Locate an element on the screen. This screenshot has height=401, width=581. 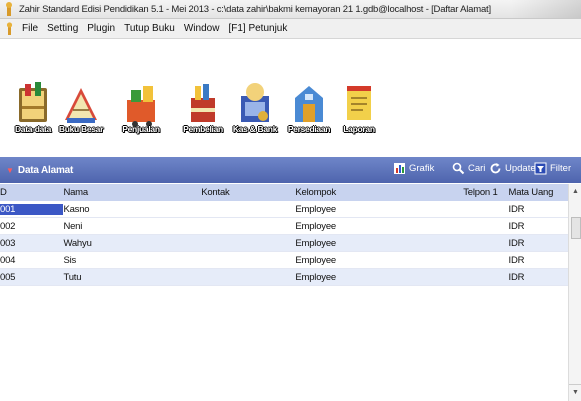
vertical-scrollbar: ▲ ▼ is located at coordinates (574, 292).